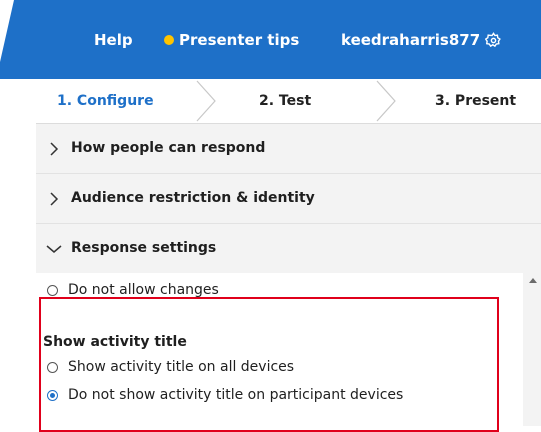  I want to click on username-label: keedraharris877, so click(411, 40).